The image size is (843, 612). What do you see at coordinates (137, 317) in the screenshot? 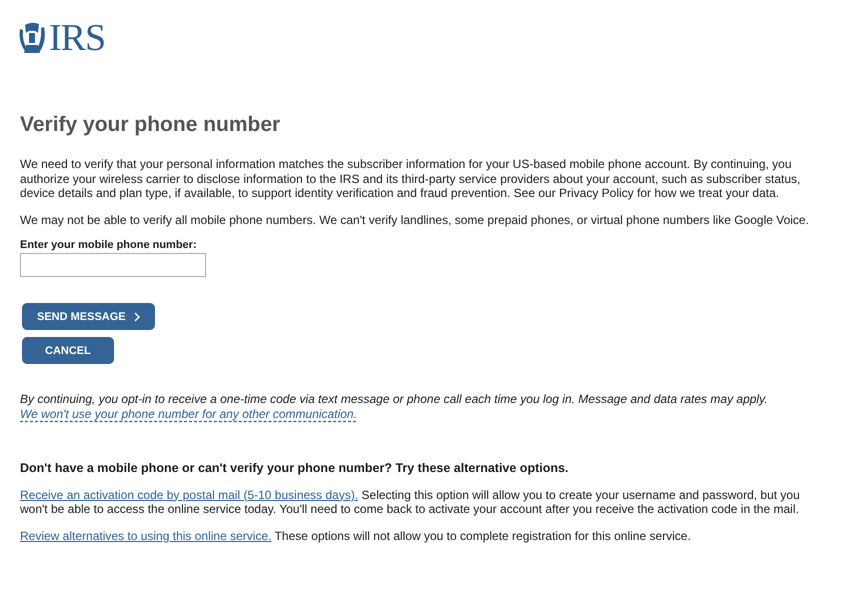
I see `chevron-right-icon` at bounding box center [137, 317].